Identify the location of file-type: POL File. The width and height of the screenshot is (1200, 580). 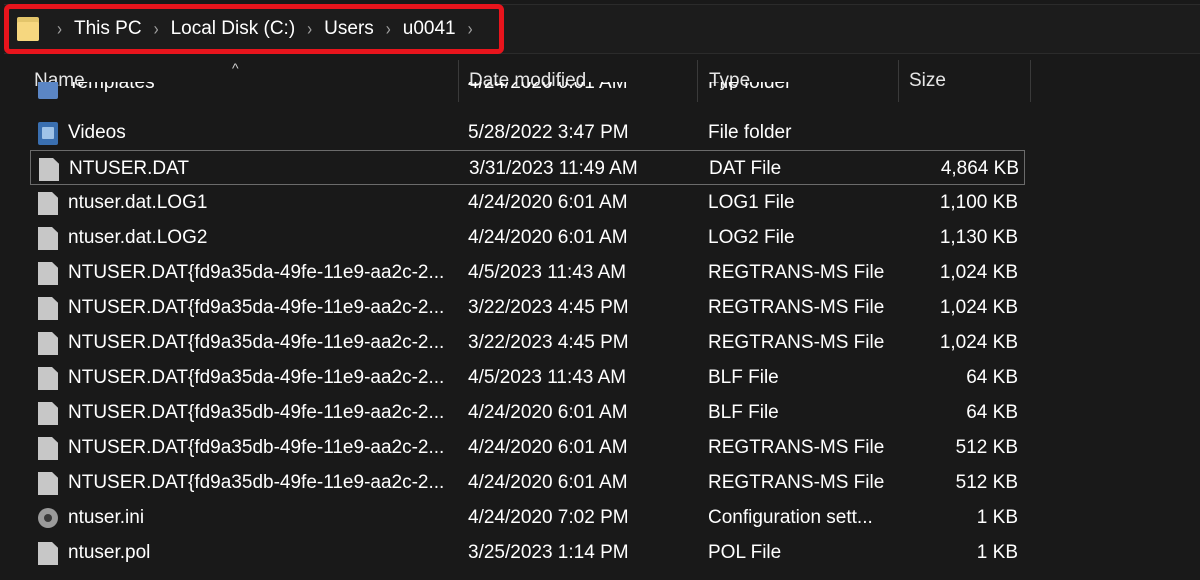
(745, 552).